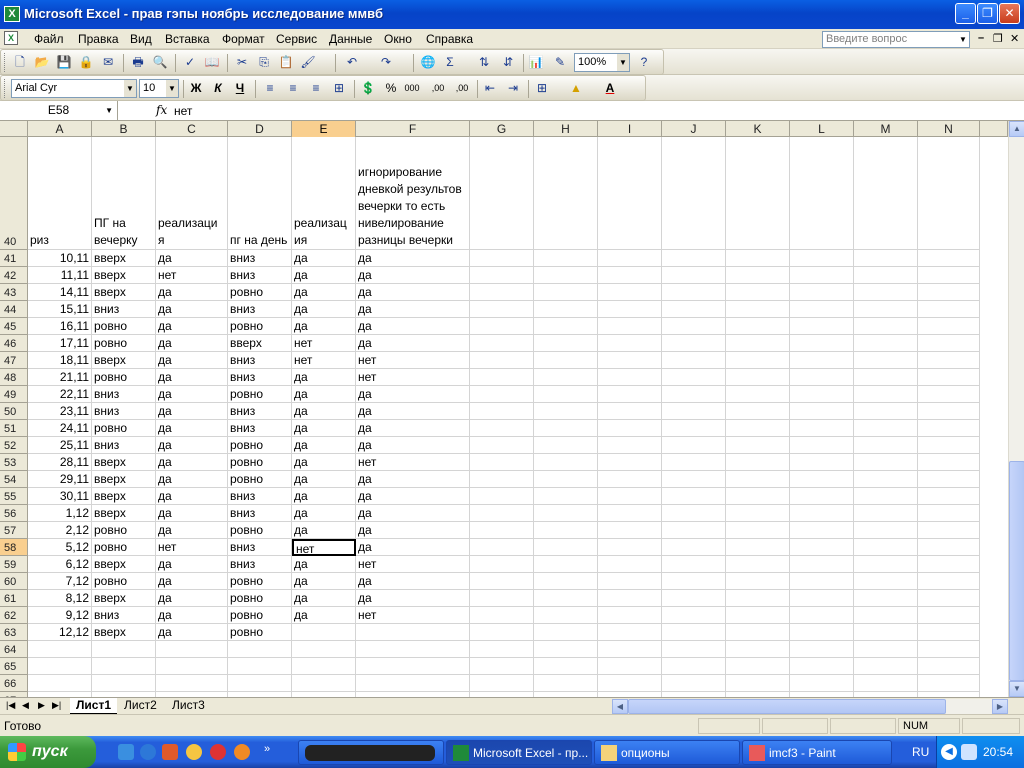  What do you see at coordinates (260, 598) in the screenshot?
I see `cell-day-gap: ровно` at bounding box center [260, 598].